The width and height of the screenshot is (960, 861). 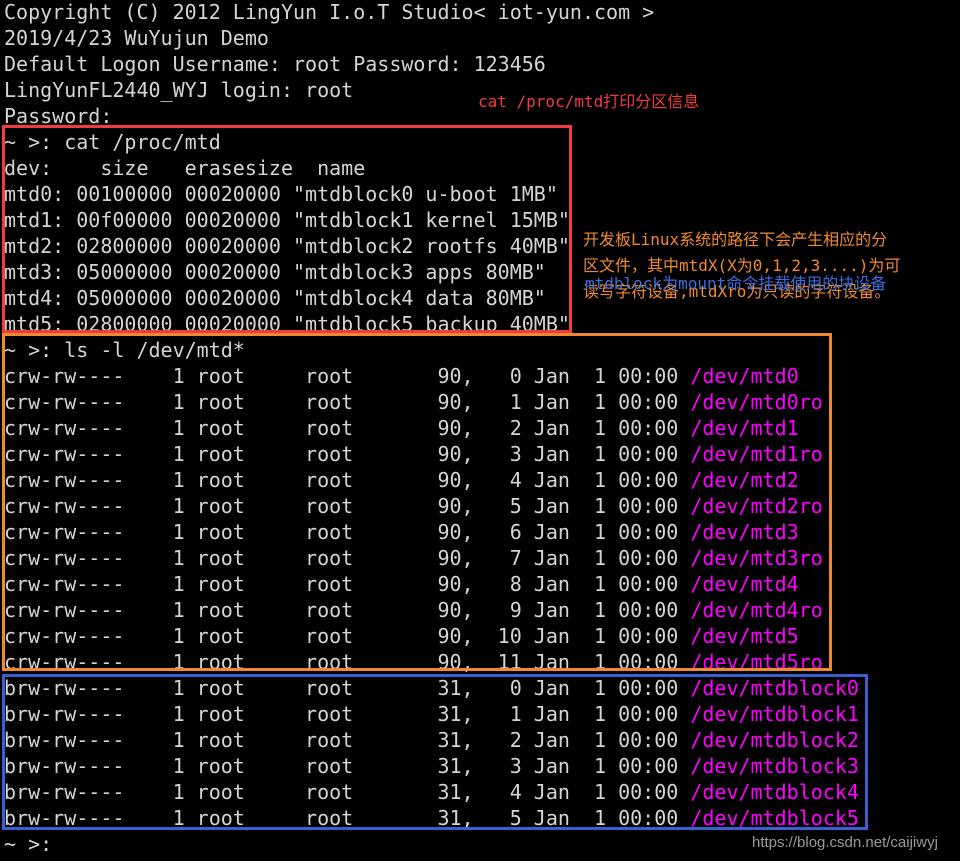 What do you see at coordinates (735, 239) in the screenshot?
I see `annotation-orange-line: 开发板Linux系统的路径下会产生相应的分` at bounding box center [735, 239].